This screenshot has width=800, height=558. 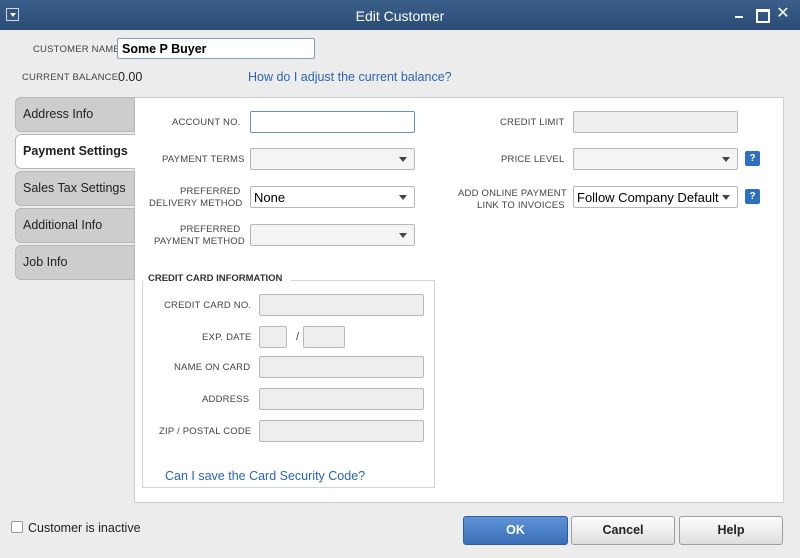 What do you see at coordinates (655, 159) in the screenshot?
I see `price-level-select` at bounding box center [655, 159].